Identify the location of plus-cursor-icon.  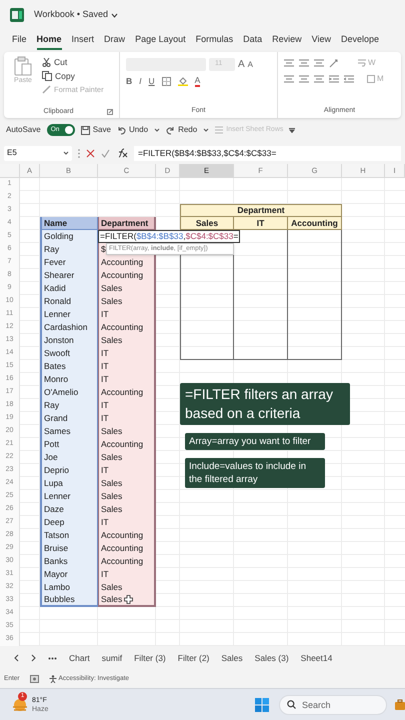
(129, 599).